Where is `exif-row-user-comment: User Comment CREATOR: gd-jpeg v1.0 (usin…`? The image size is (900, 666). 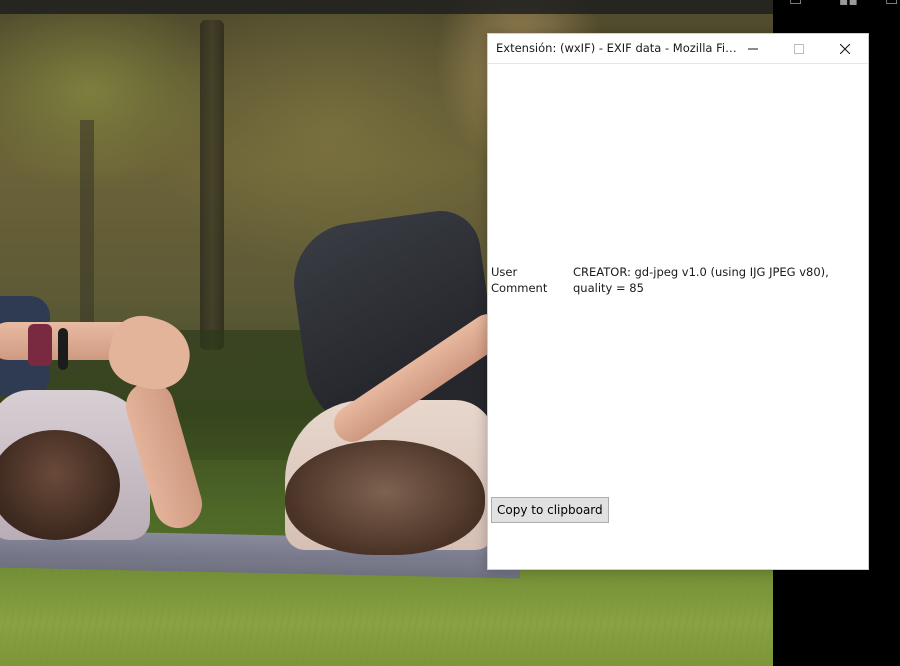
exif-row-user-comment: User Comment CREATOR: gd-jpeg v1.0 (usin… is located at coordinates (678, 280).